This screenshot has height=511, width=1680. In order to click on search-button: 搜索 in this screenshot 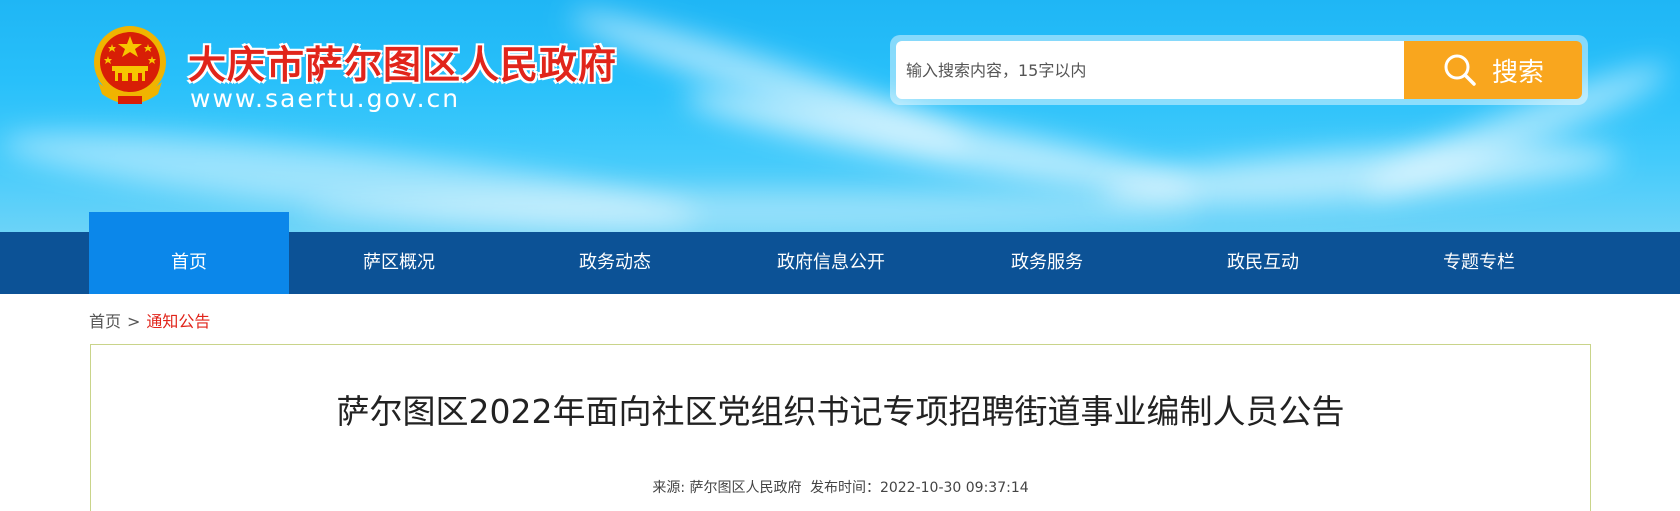, I will do `click(1493, 70)`.